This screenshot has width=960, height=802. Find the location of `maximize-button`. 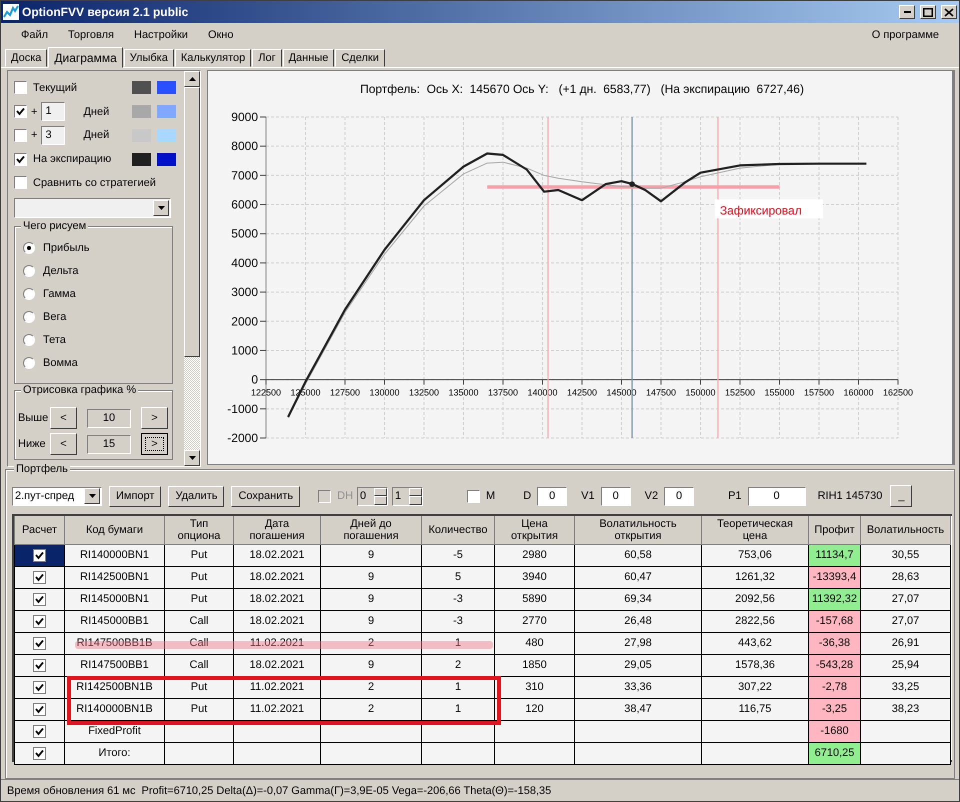

maximize-button is located at coordinates (928, 12).